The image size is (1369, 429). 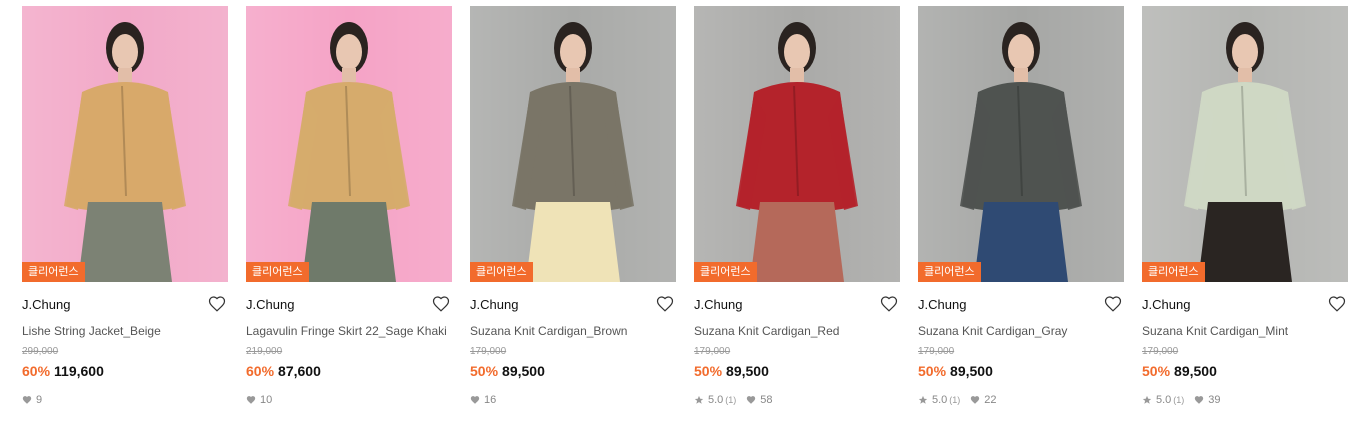 What do you see at coordinates (266, 400) in the screenshot?
I see `likes-count: 10` at bounding box center [266, 400].